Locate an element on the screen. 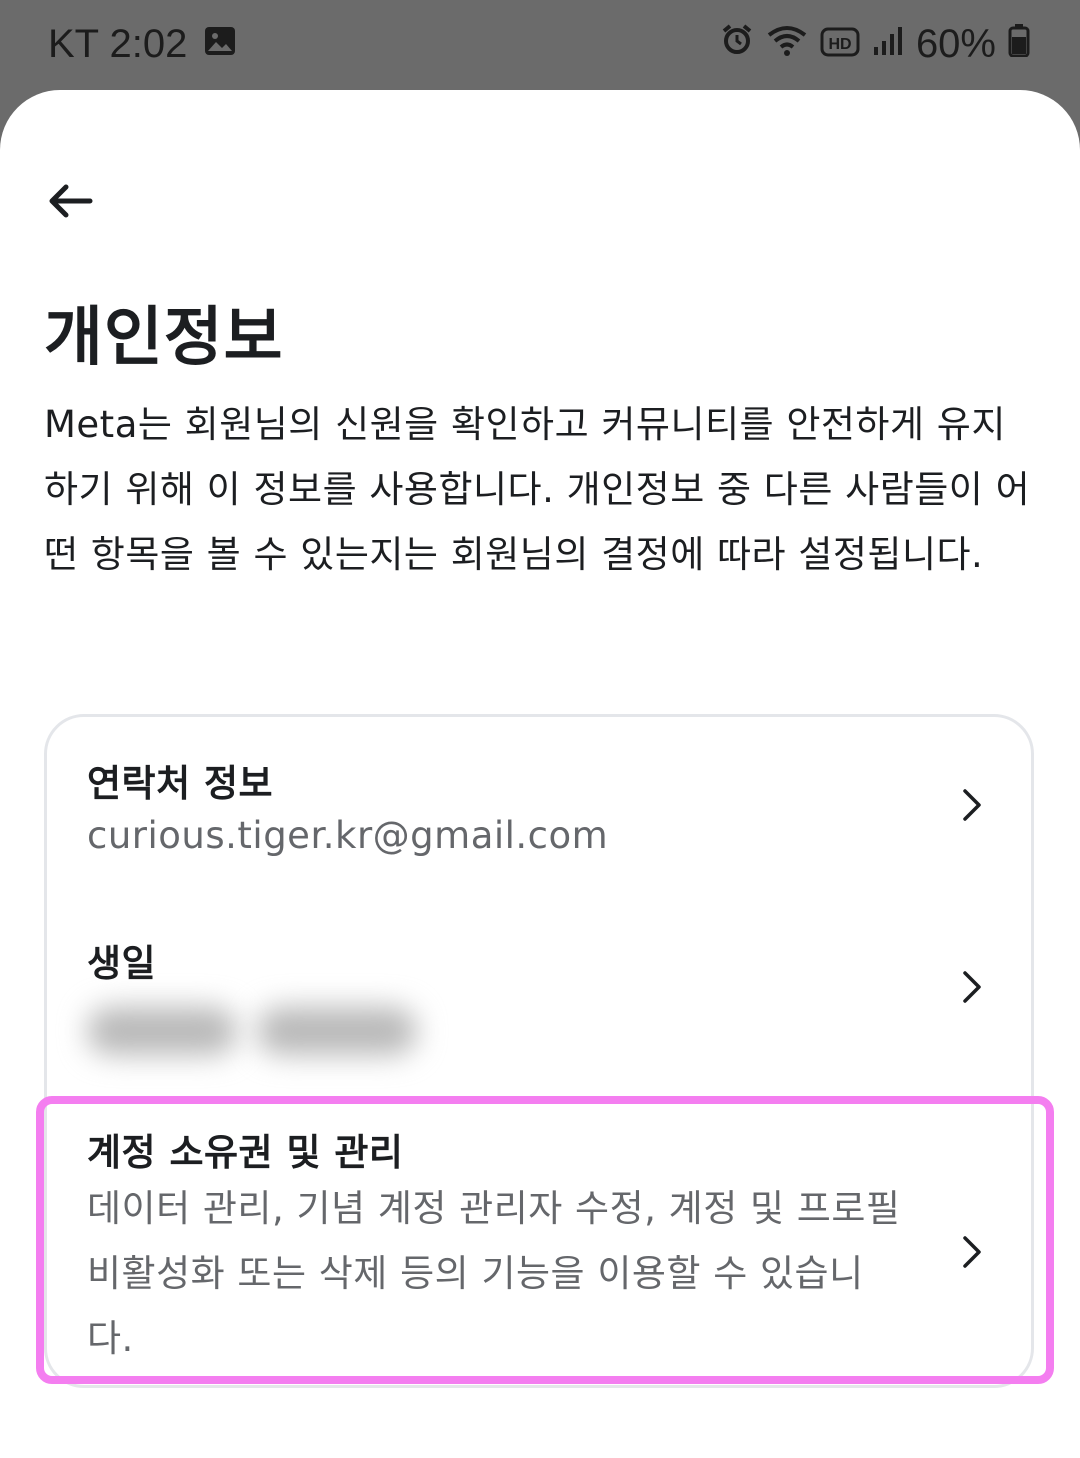  account-ownership-title: 계정 소유권 및 관리 is located at coordinates (245, 1152).